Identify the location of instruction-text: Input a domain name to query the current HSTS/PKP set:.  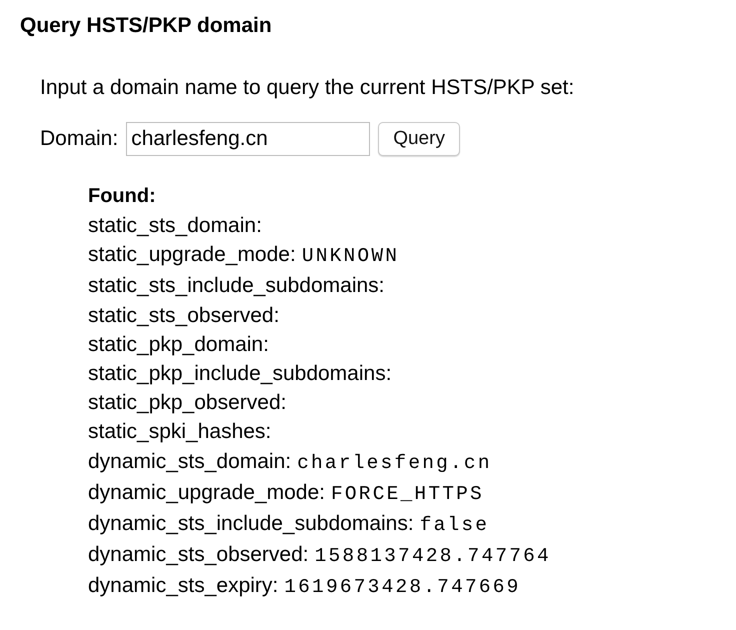
(307, 88).